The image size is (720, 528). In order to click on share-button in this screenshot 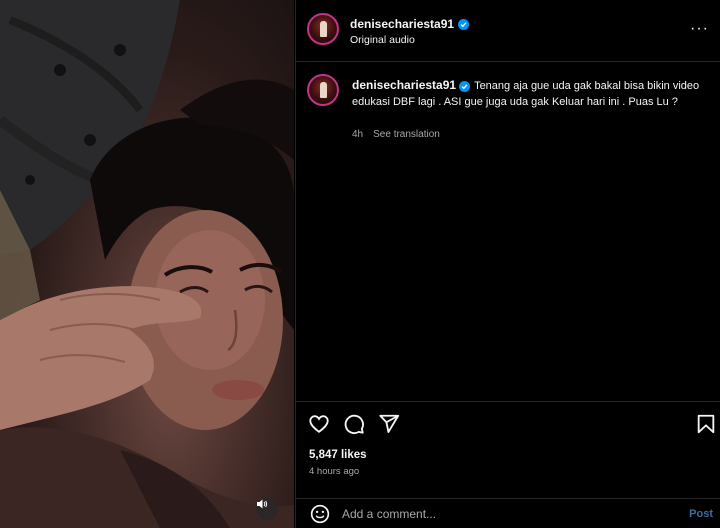, I will do `click(389, 424)`.